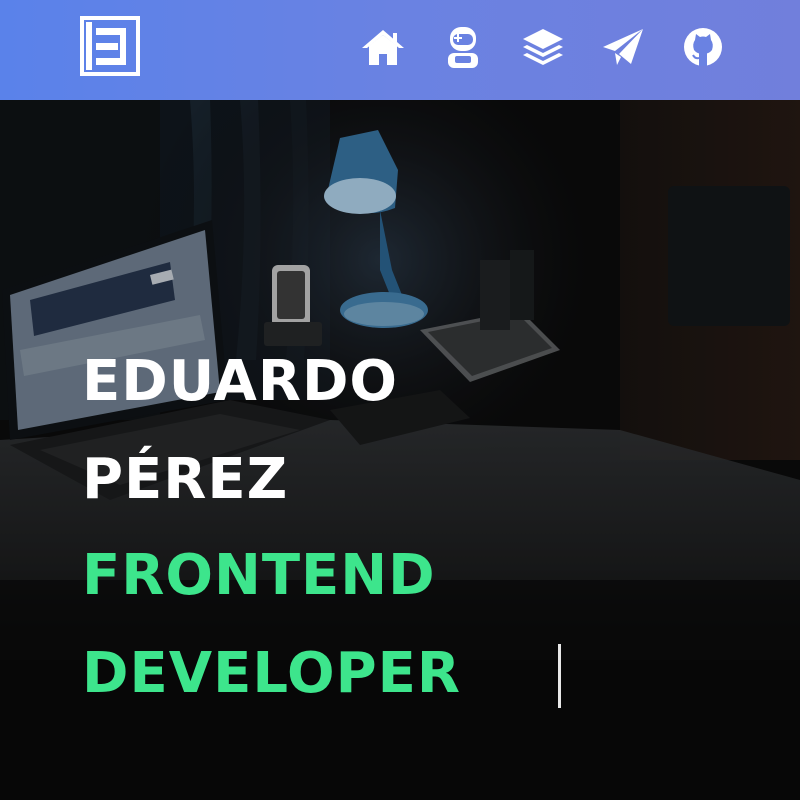 The image size is (800, 800). What do you see at coordinates (259, 575) in the screenshot?
I see `hero-role-first: FRONTEND` at bounding box center [259, 575].